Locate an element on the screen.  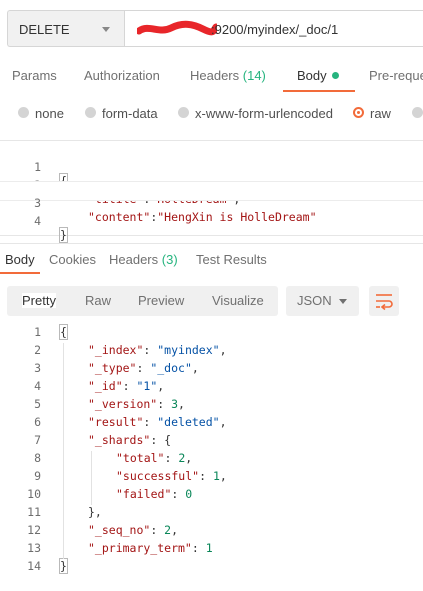
json-key: "total" is located at coordinates (140, 458).